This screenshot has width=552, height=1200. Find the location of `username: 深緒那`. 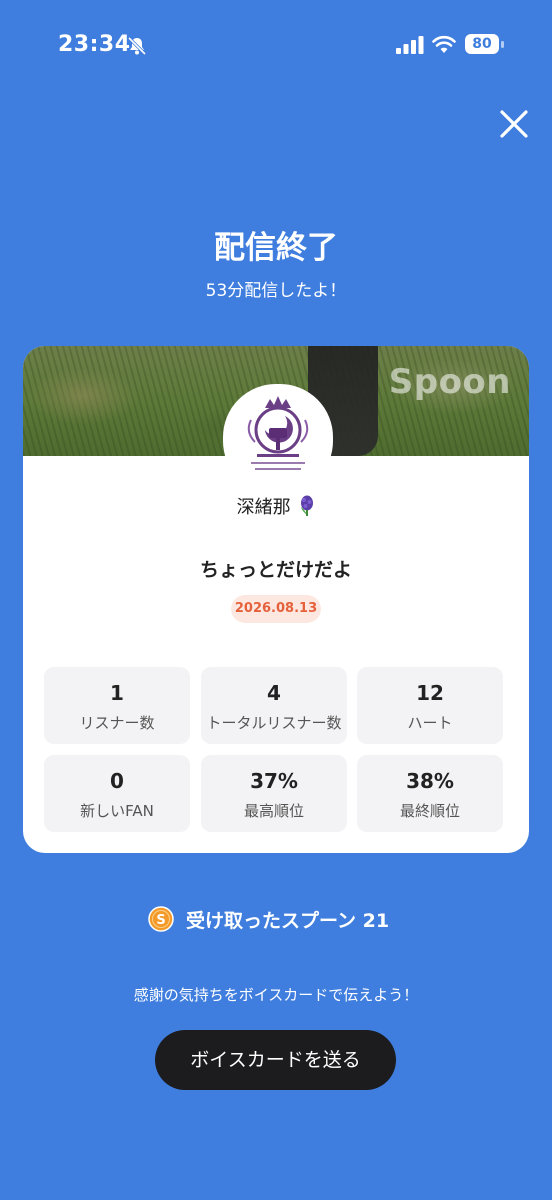

username: 深緒那 is located at coordinates (263, 507).